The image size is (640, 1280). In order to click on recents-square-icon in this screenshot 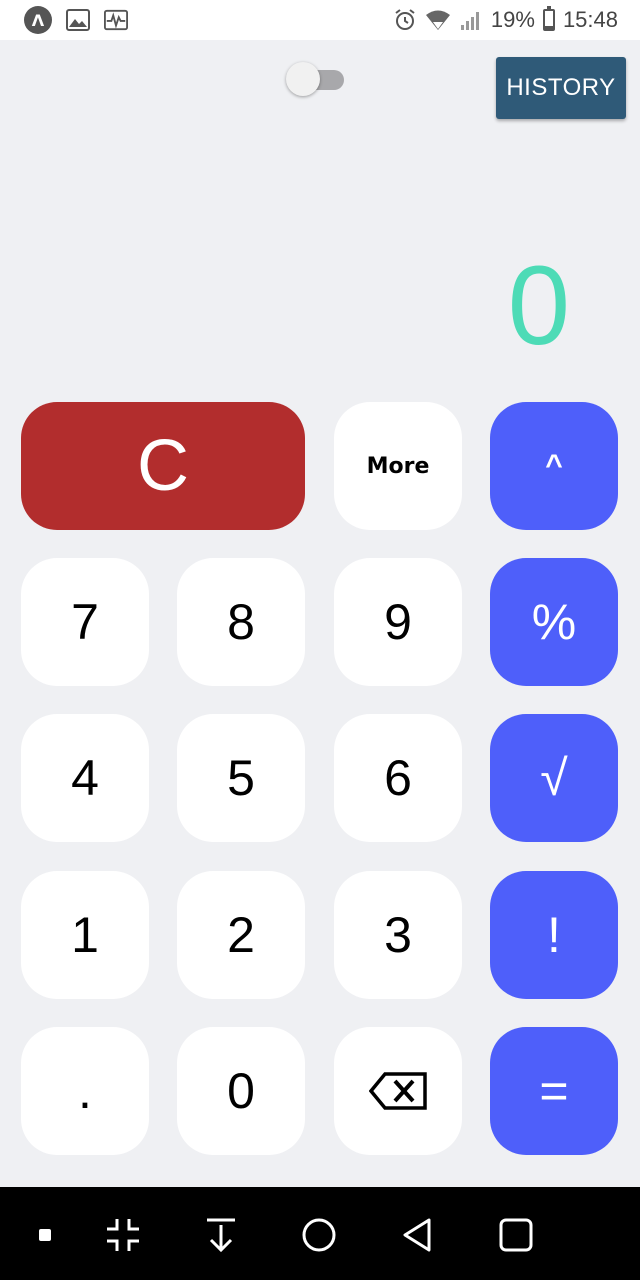, I will do `click(516, 1235)`.